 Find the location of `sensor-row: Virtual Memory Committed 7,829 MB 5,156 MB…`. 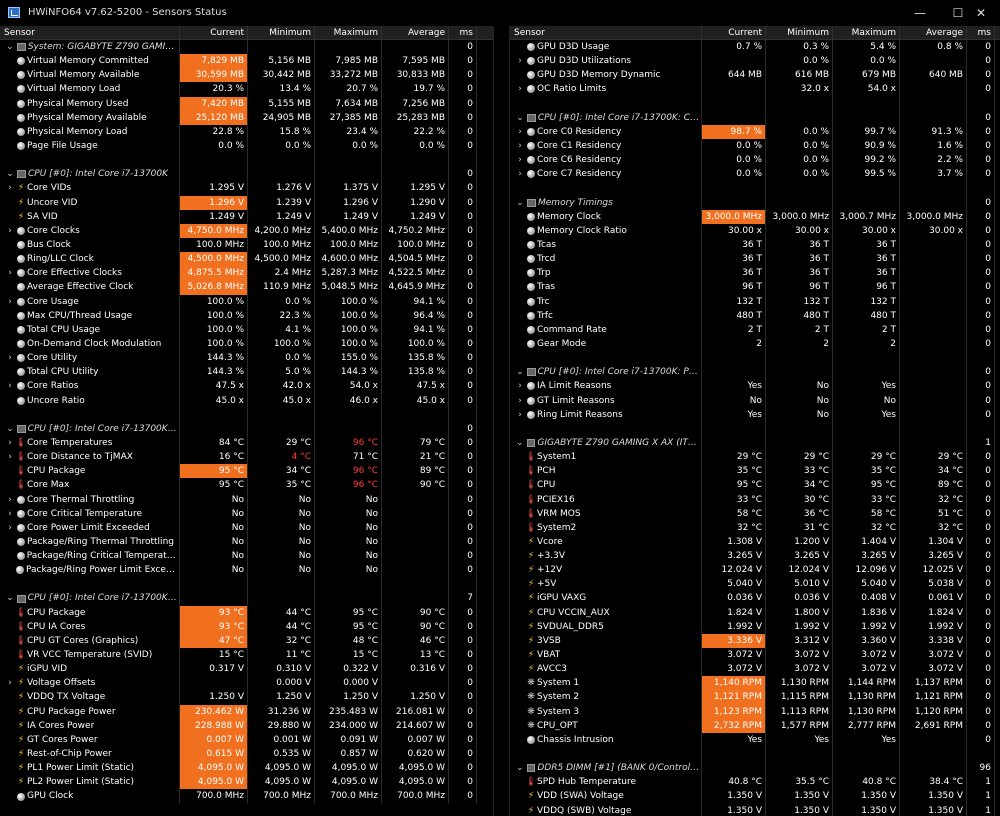

sensor-row: Virtual Memory Committed 7,829 MB 5,156 MB… is located at coordinates (246, 61).